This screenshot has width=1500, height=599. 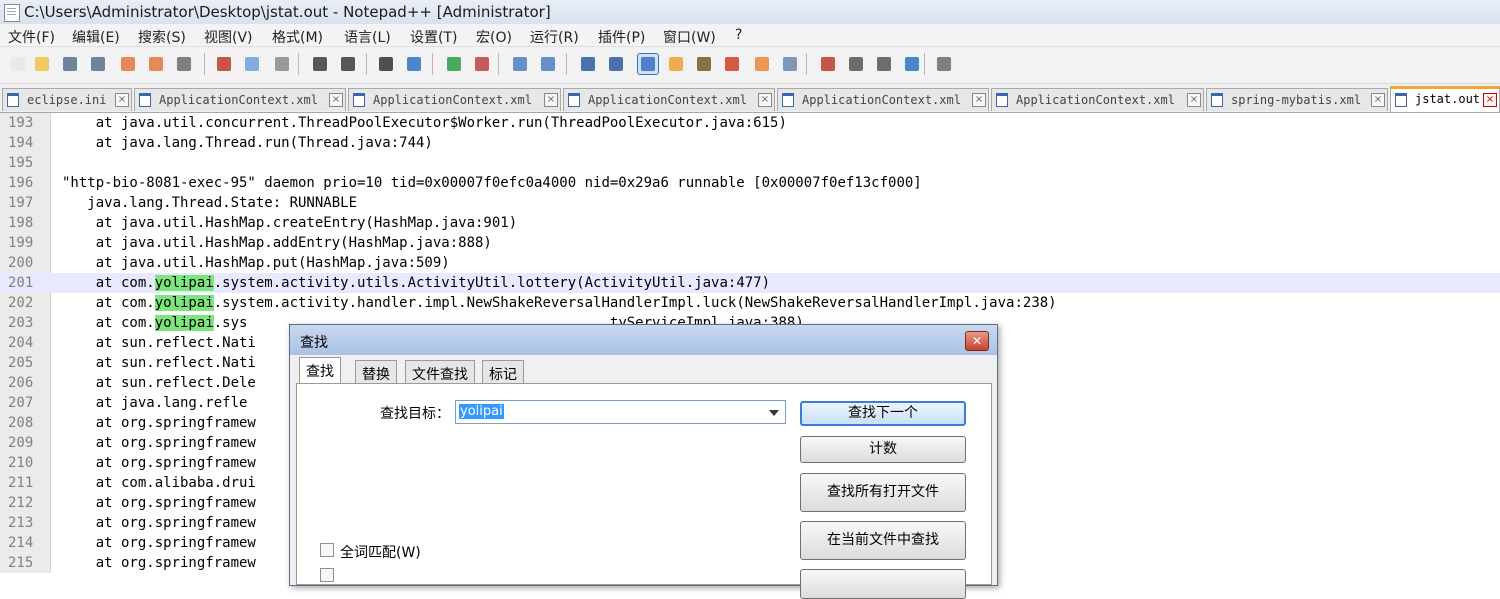 What do you see at coordinates (1002, 100) in the screenshot?
I see `file-icon` at bounding box center [1002, 100].